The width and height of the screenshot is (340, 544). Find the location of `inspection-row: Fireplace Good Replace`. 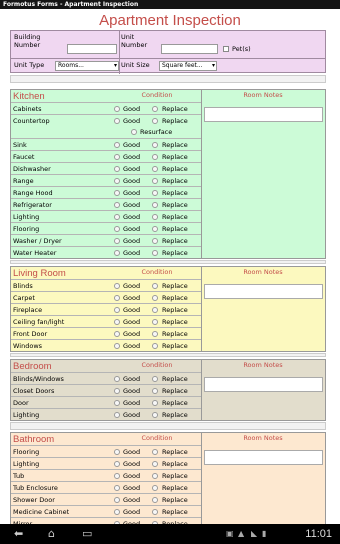

inspection-row: Fireplace Good Replace is located at coordinates (106, 309).